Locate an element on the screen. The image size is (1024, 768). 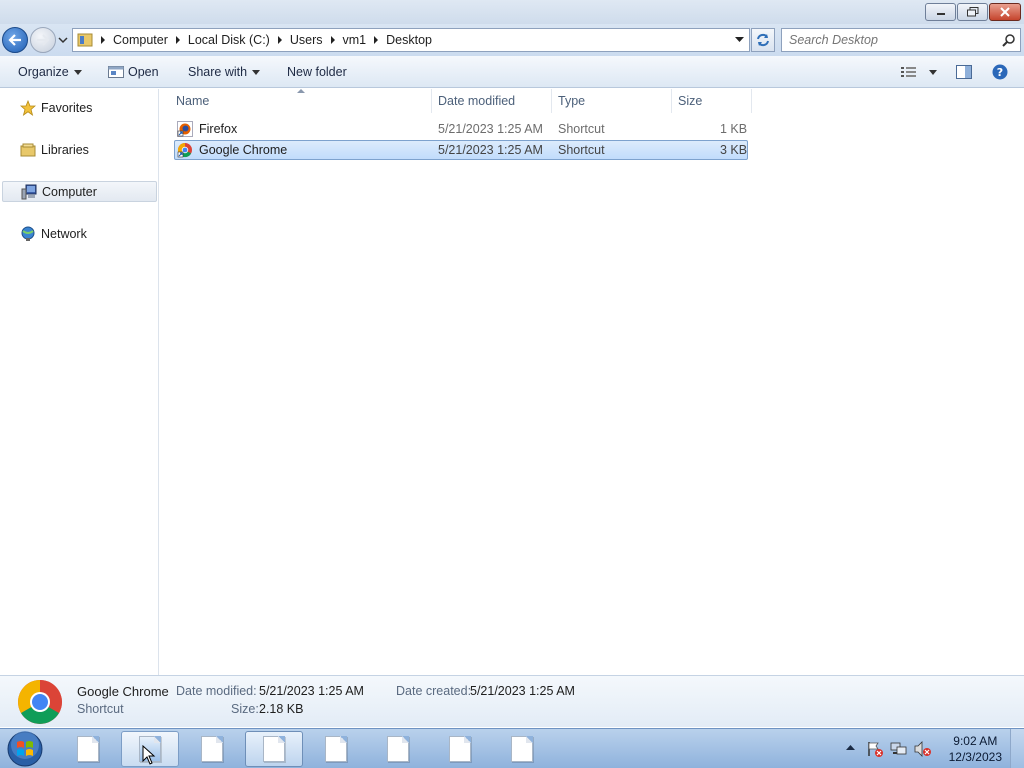
details-file-kind: Shortcut is located at coordinates (100, 709).